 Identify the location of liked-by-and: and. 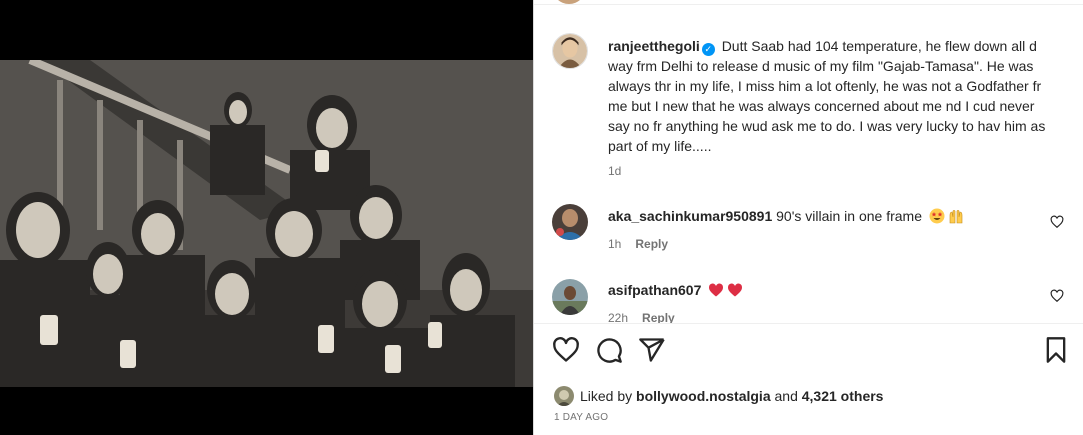
(786, 396).